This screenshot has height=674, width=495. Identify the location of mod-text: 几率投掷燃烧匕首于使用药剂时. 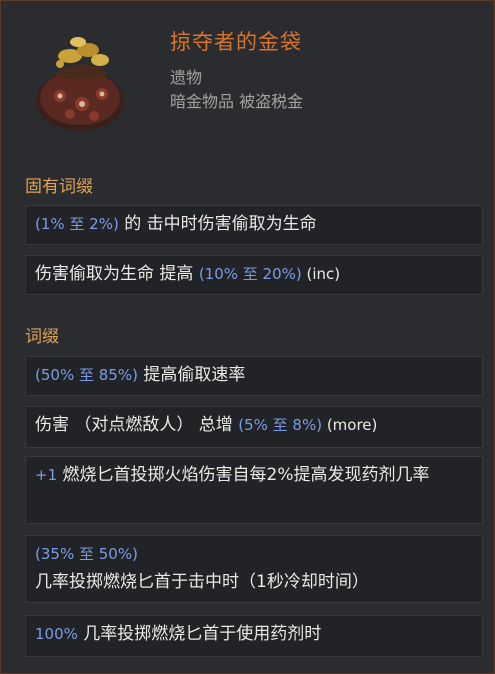
(199, 634).